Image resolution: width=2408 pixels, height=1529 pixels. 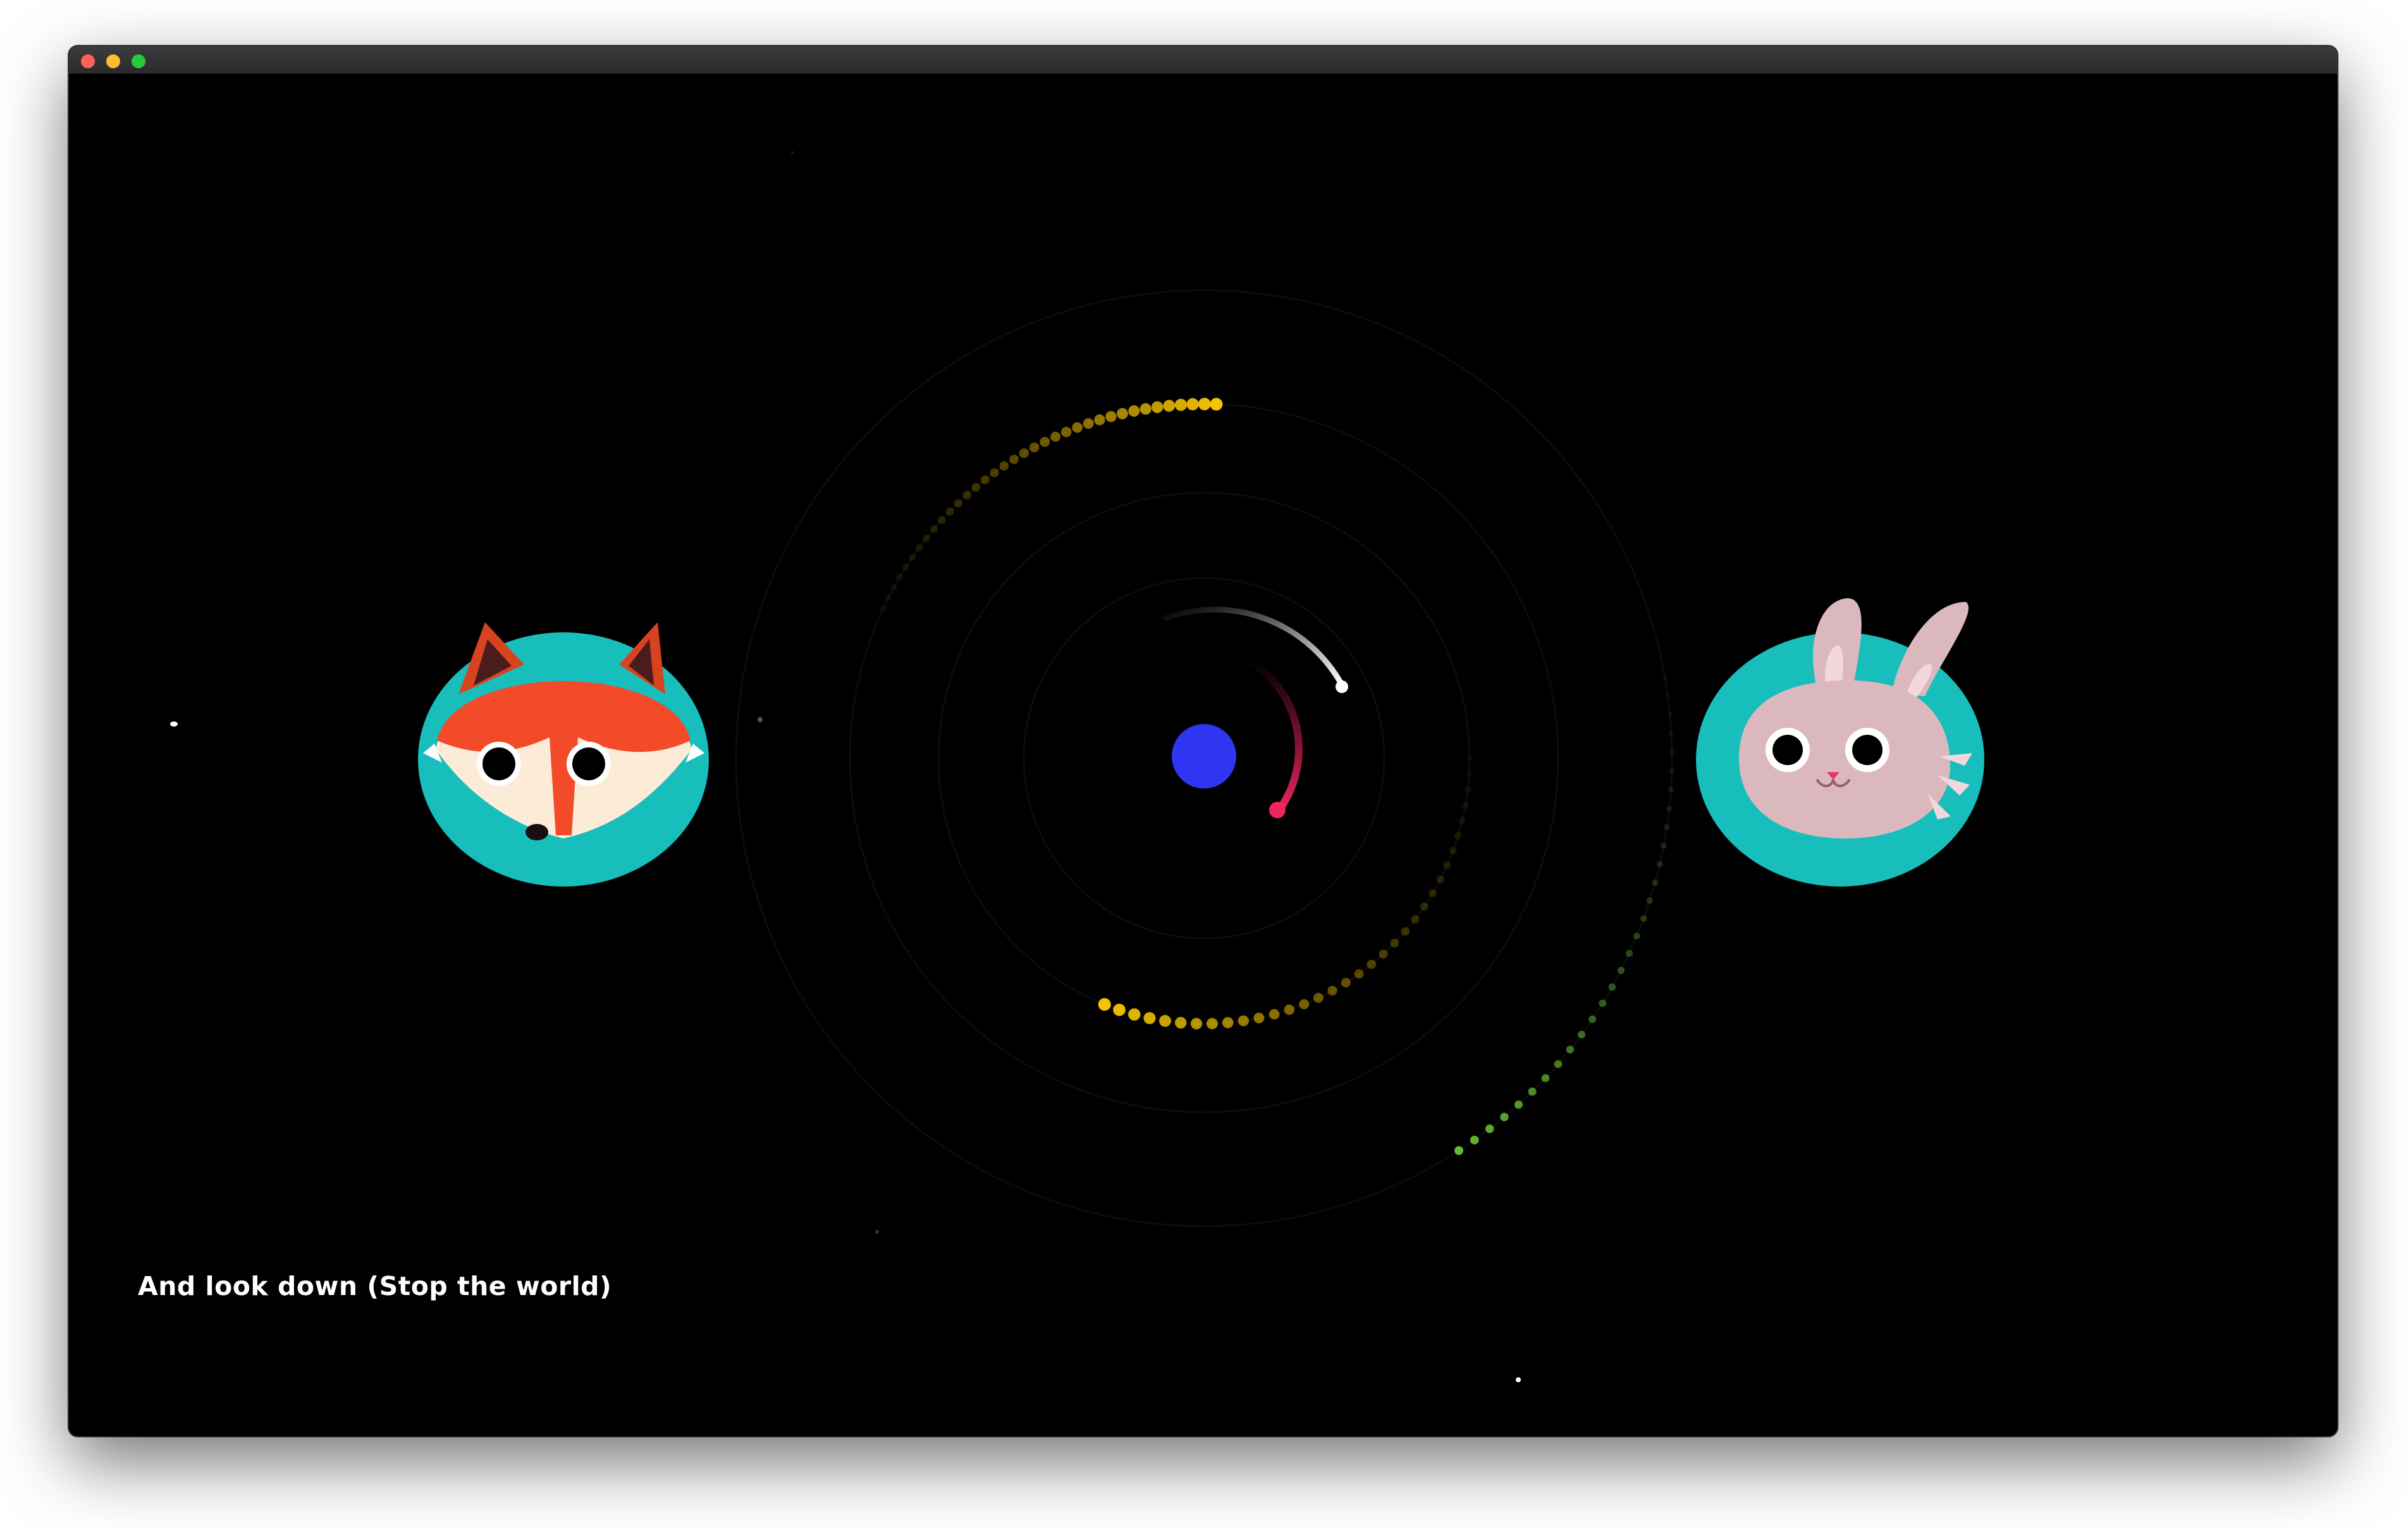 I want to click on title-bar, so click(x=1203, y=60).